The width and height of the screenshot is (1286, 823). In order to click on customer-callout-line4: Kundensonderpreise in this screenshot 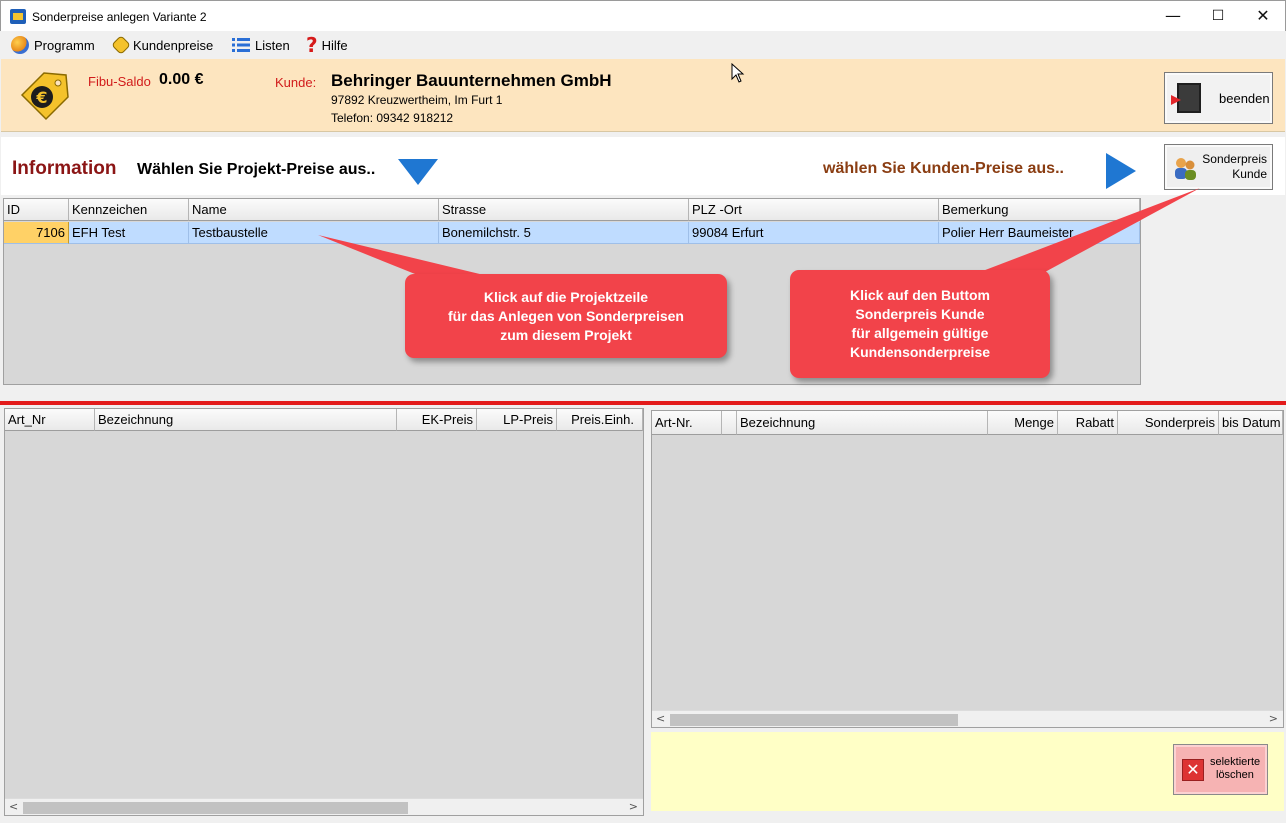, I will do `click(920, 352)`.